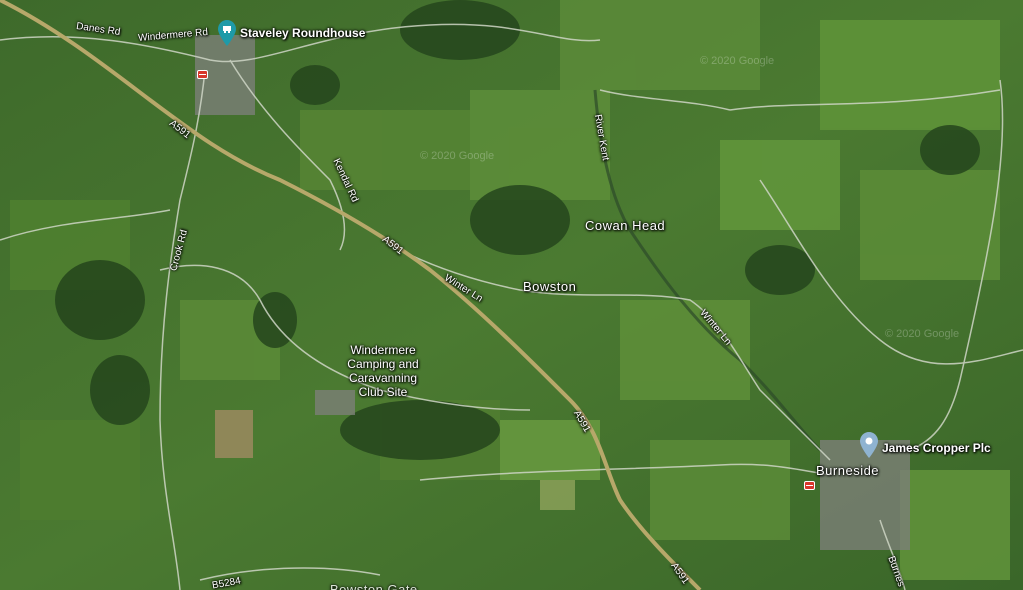  I want to click on poi-label-staveley-roundhouse: Staveley Roundhouse, so click(302, 33).